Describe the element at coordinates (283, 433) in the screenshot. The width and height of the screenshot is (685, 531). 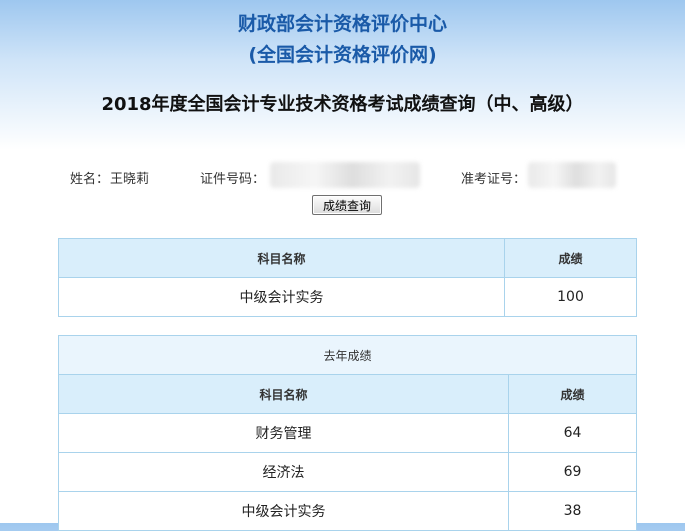
I see `subject-cell: 财务管理` at that location.